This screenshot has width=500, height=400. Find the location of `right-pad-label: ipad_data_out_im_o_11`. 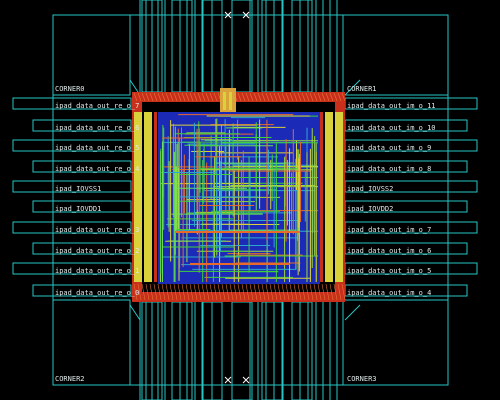

right-pad-label: ipad_data_out_im_o_11 is located at coordinates (391, 106).